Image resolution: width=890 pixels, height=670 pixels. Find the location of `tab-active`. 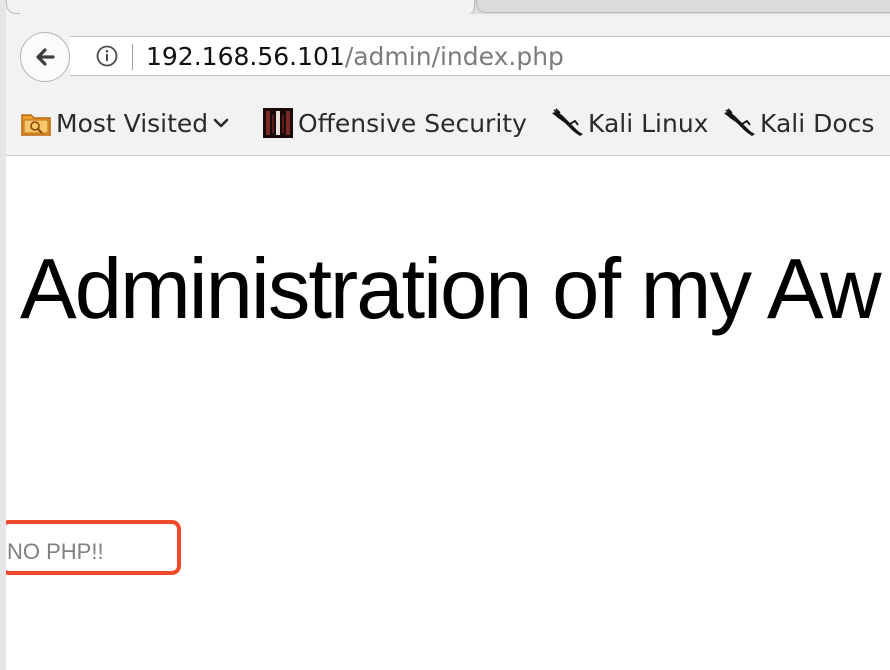

tab-active is located at coordinates (240, 7).